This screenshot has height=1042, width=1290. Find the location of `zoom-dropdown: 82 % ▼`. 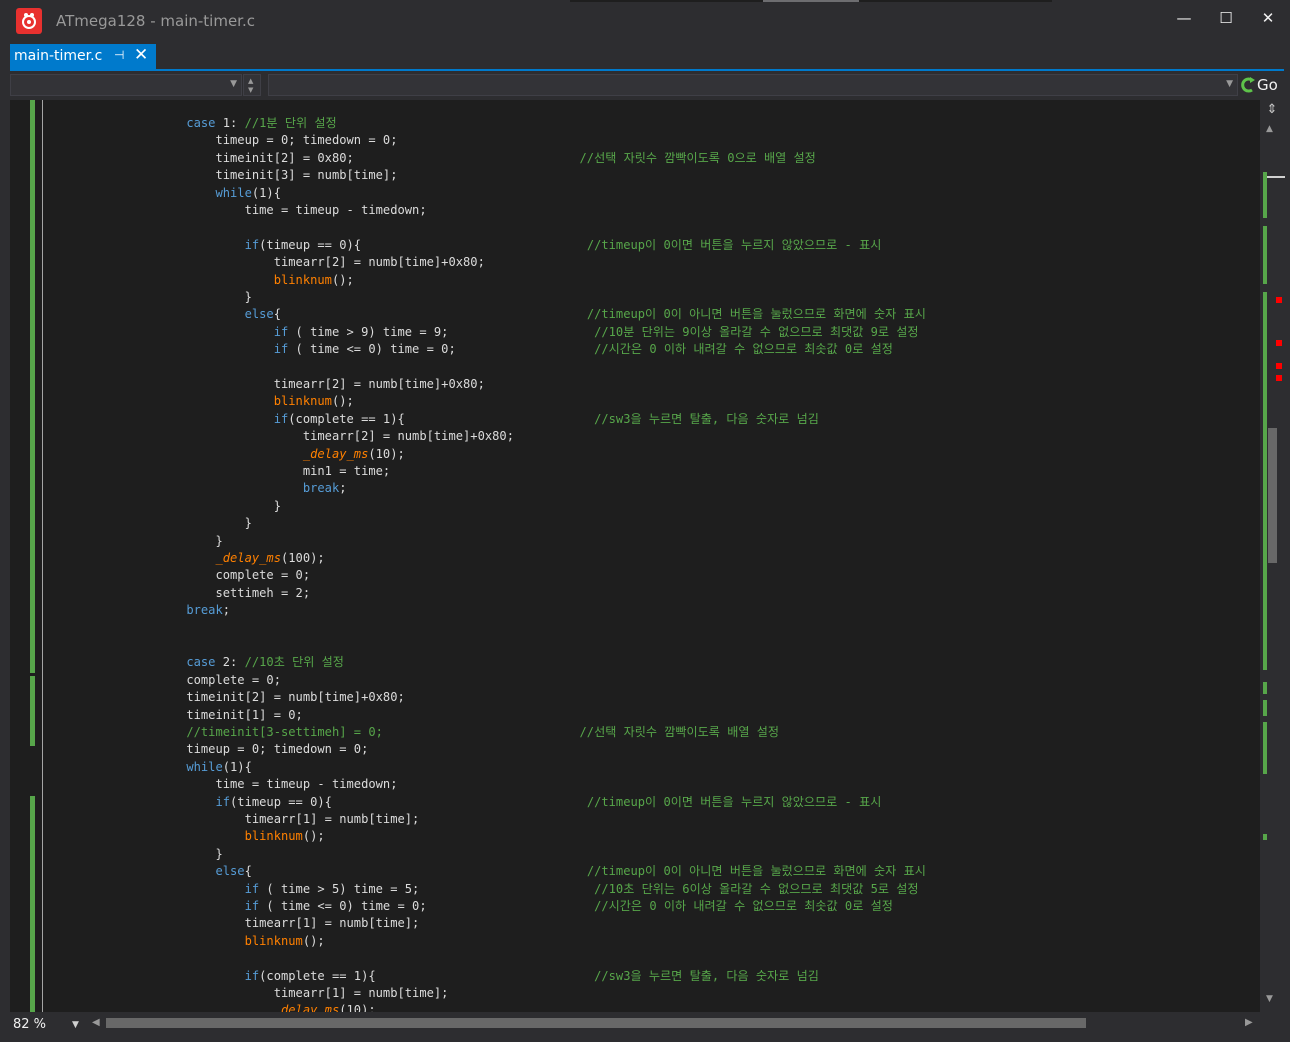

zoom-dropdown: 82 % ▼ is located at coordinates (47, 1025).